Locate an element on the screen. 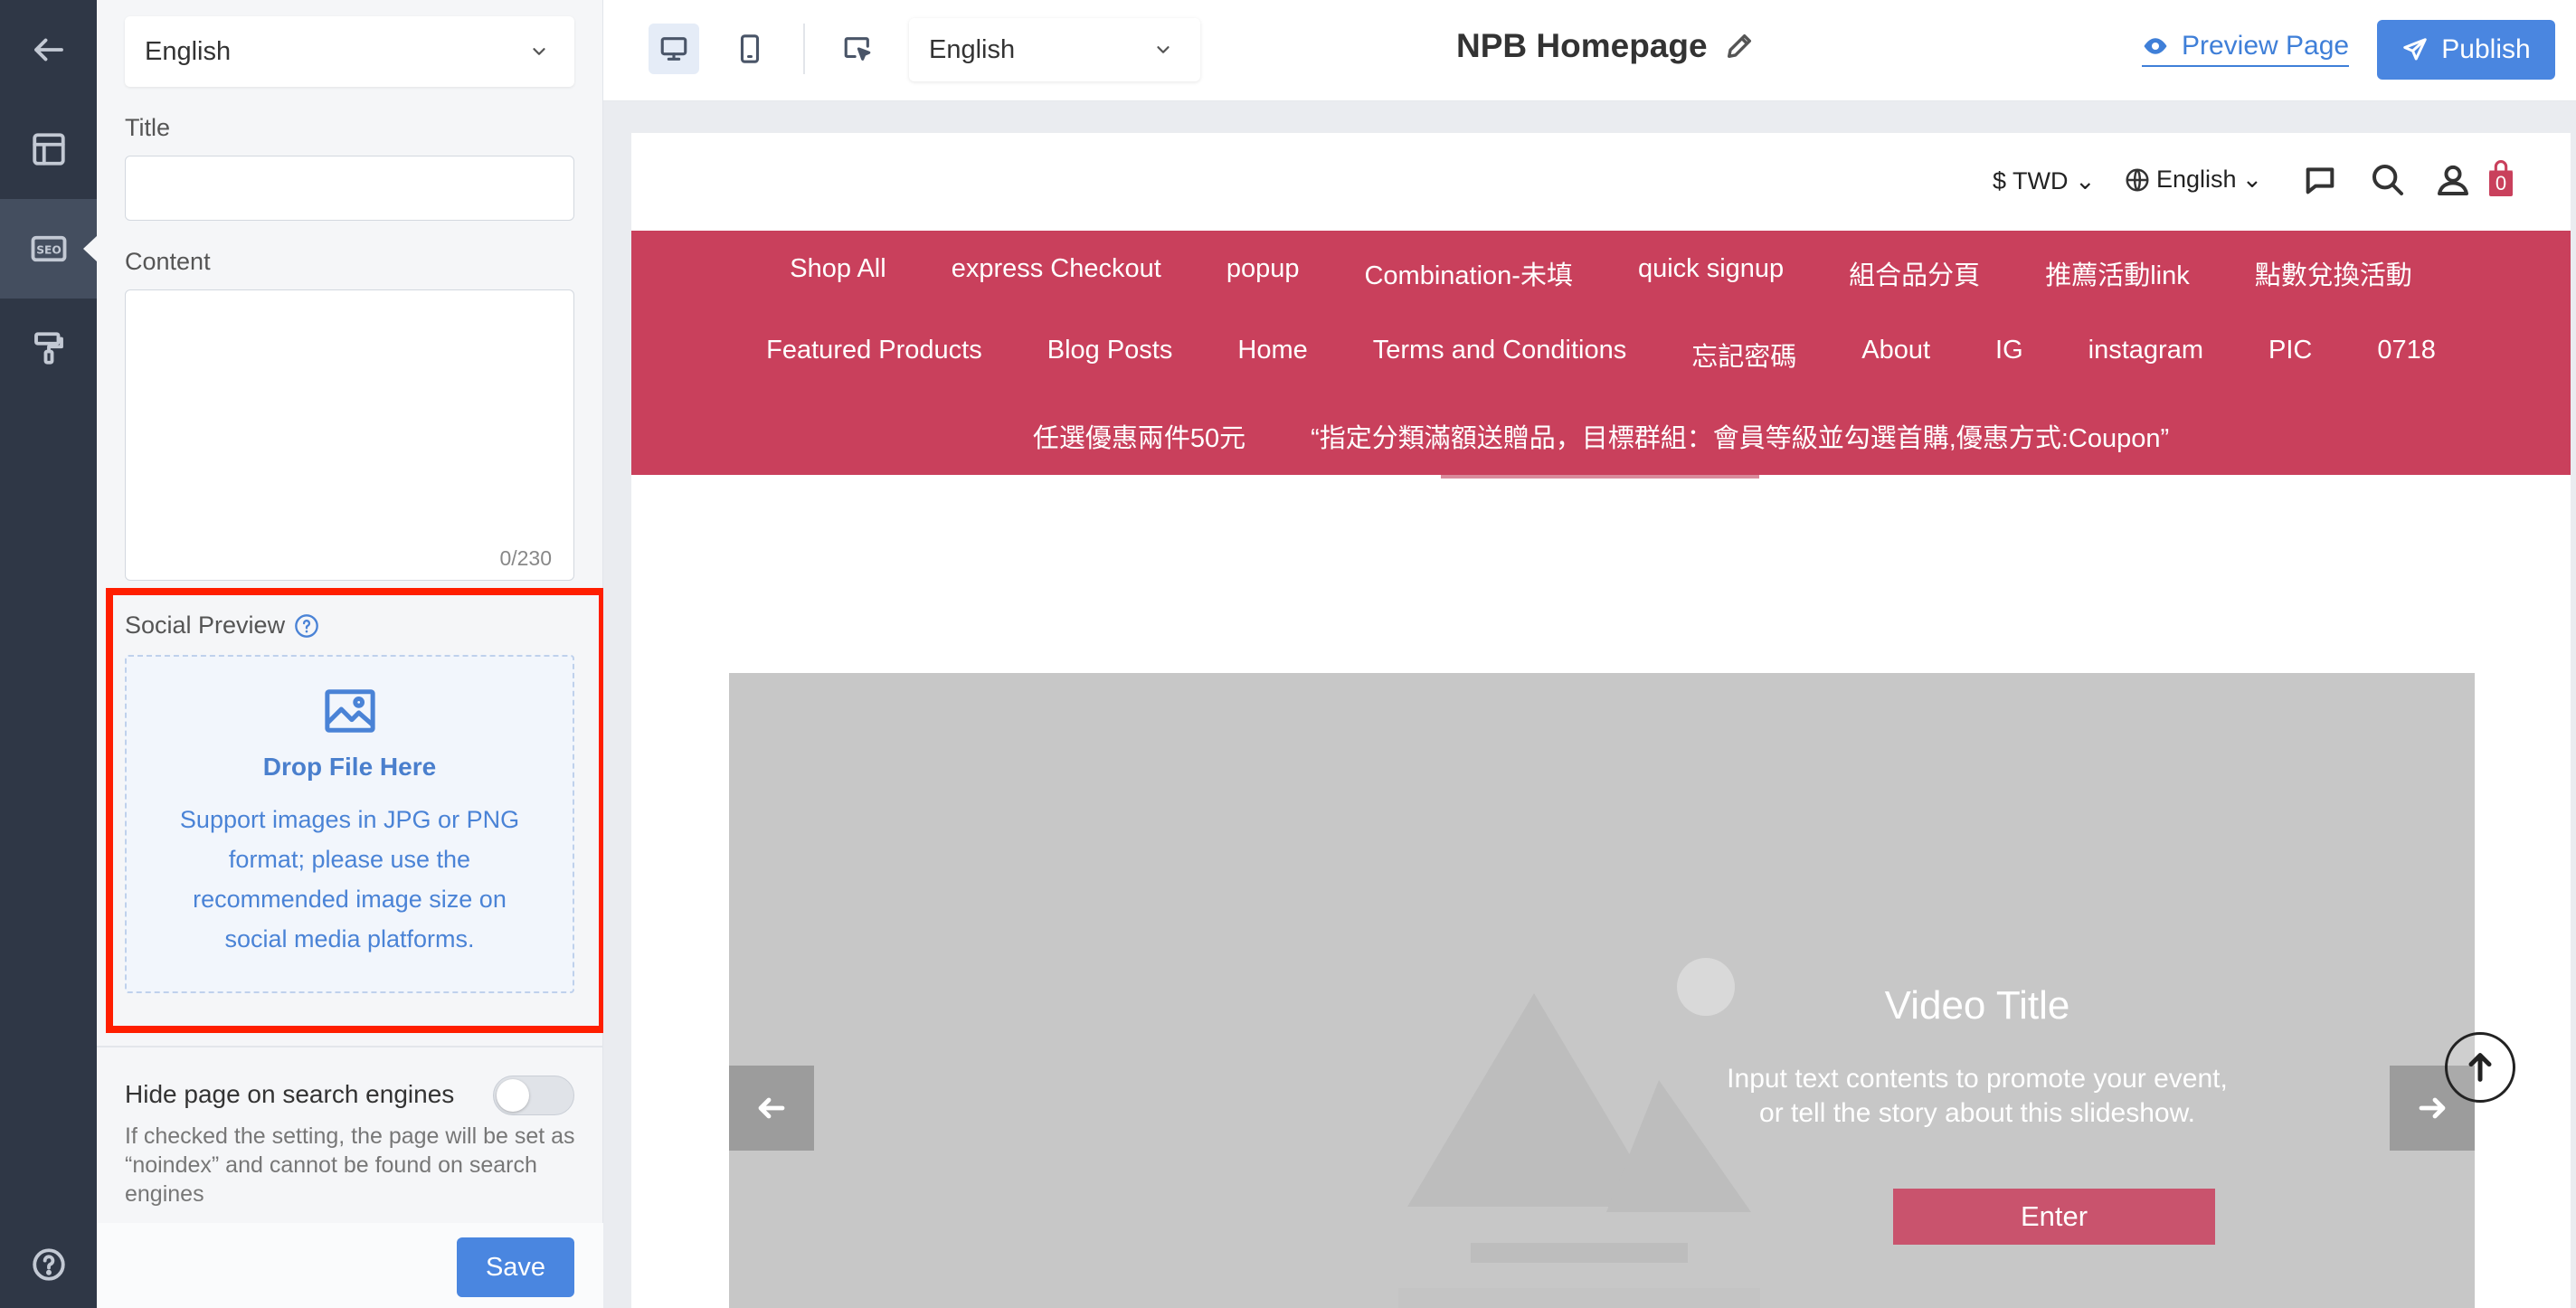 The image size is (2576, 1308). panel-divider is located at coordinates (350, 1046).